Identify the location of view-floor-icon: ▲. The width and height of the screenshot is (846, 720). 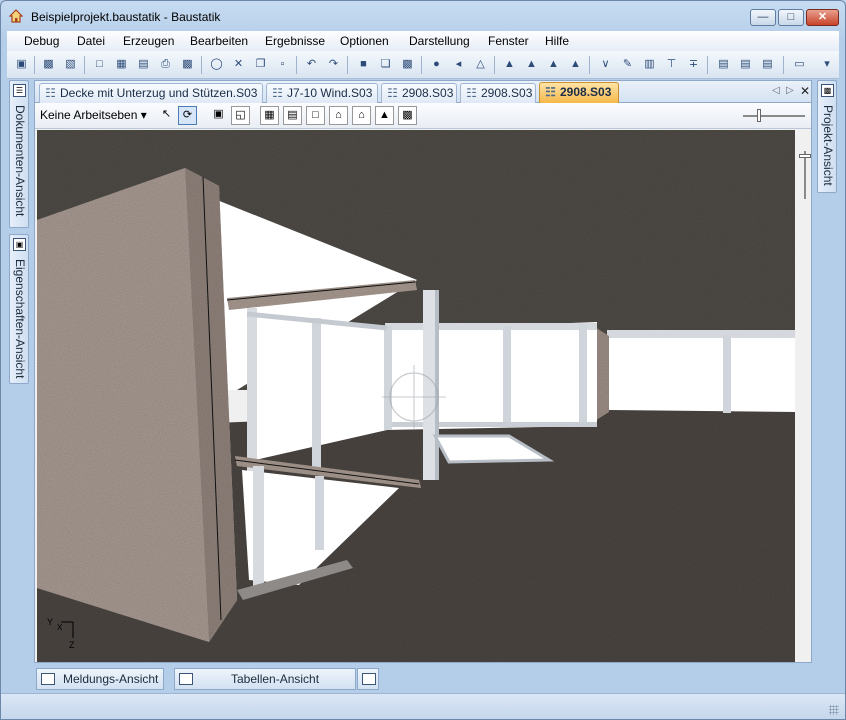
(384, 115).